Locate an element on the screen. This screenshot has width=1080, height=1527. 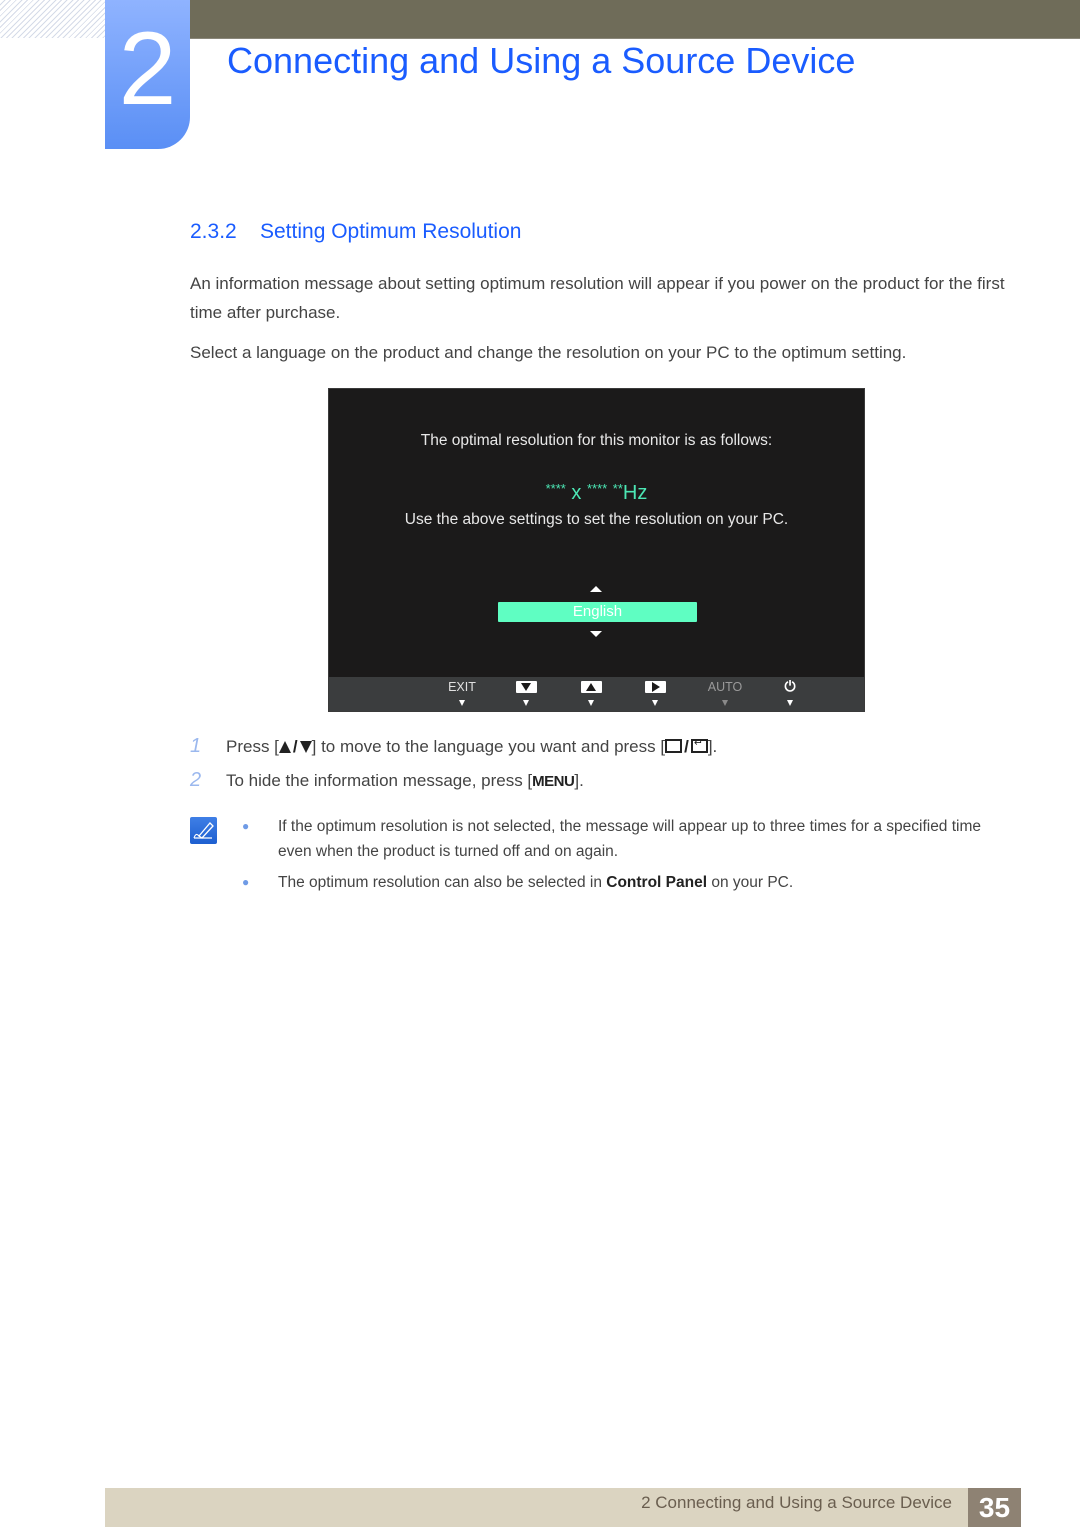
osd-right-button is located at coordinates (655, 694).